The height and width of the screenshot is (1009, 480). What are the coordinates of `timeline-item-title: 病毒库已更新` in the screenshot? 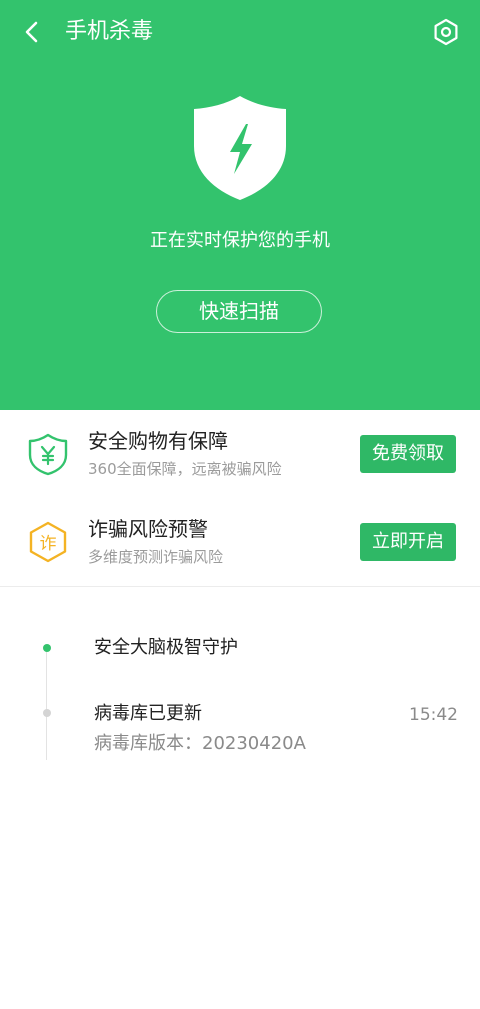 It's located at (148, 713).